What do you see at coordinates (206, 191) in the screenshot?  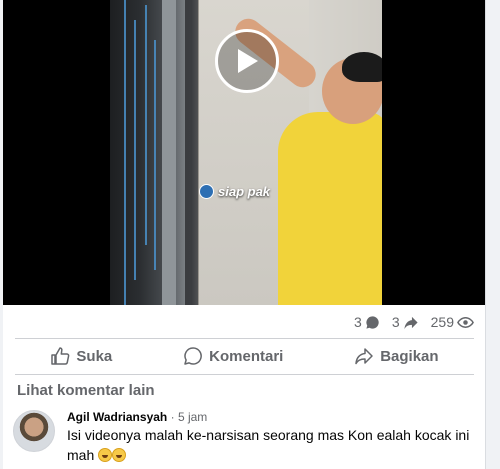 I see `face-emoji-icon` at bounding box center [206, 191].